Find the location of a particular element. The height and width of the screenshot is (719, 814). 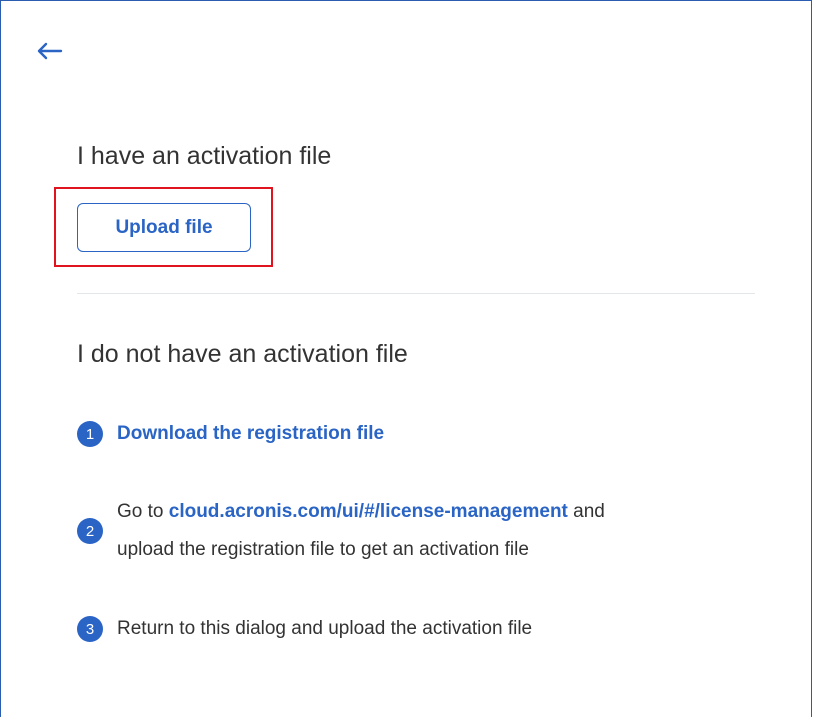

step-download-registration: 1 Download the registration file is located at coordinates (230, 434).